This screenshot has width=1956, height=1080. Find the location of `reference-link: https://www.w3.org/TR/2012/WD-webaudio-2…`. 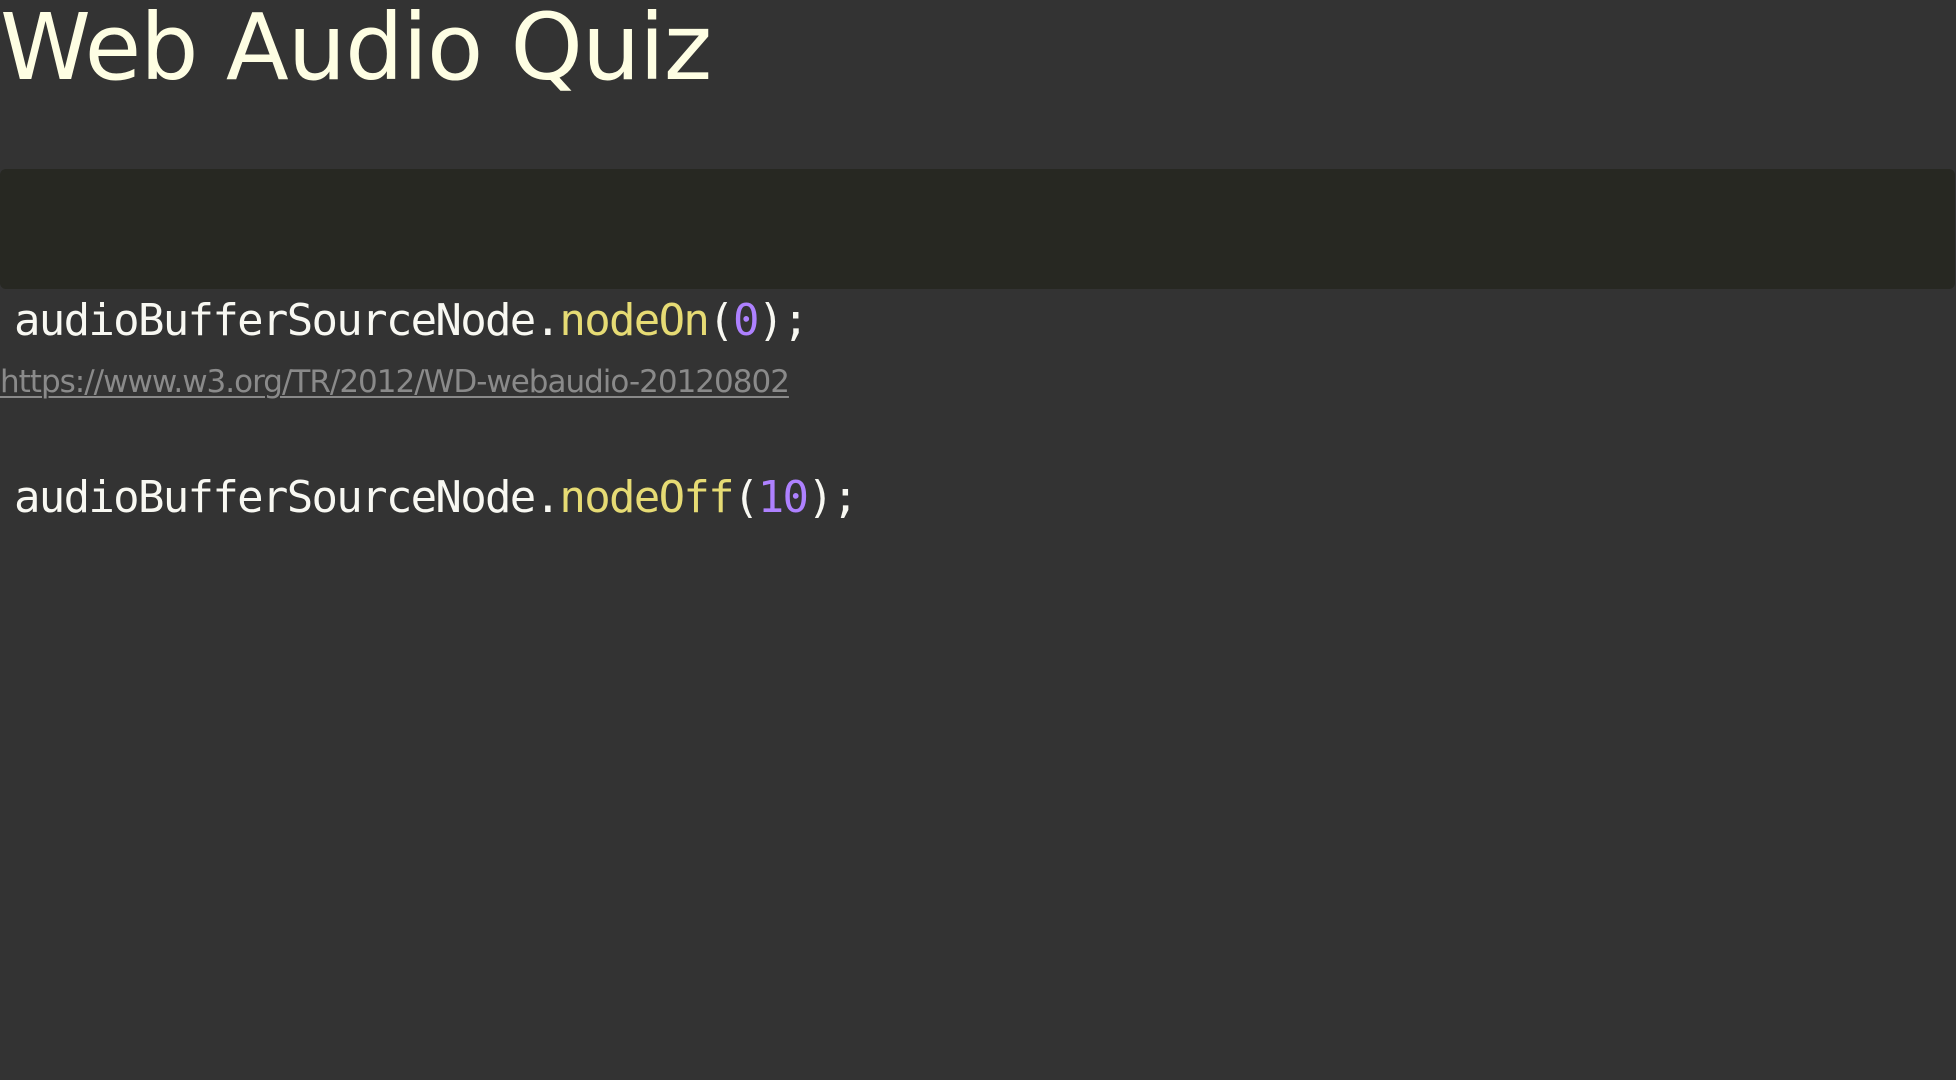

reference-link: https://www.w3.org/TR/2012/WD-webaudio-2… is located at coordinates (395, 382).